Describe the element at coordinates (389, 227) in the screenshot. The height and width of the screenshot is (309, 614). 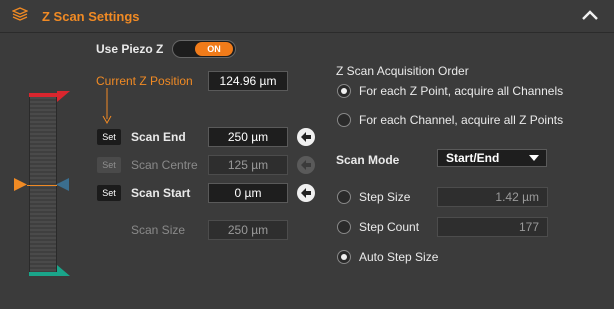
I see `step-count-label: Step Count` at that location.